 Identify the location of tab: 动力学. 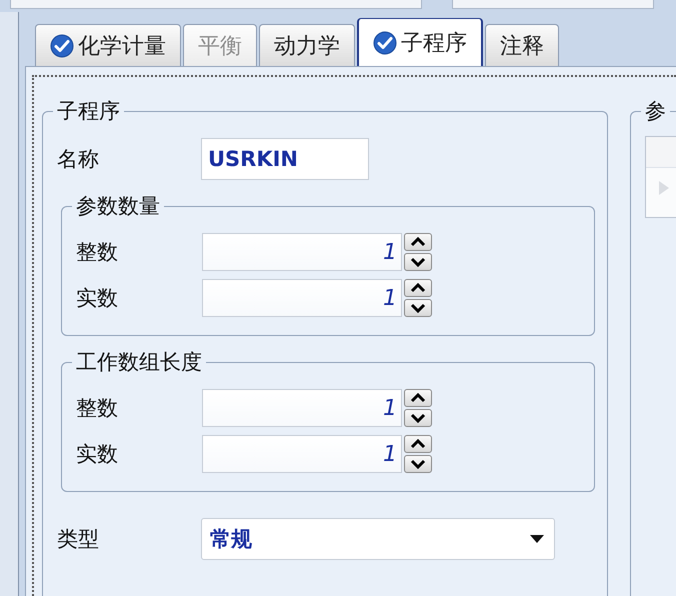
(307, 45).